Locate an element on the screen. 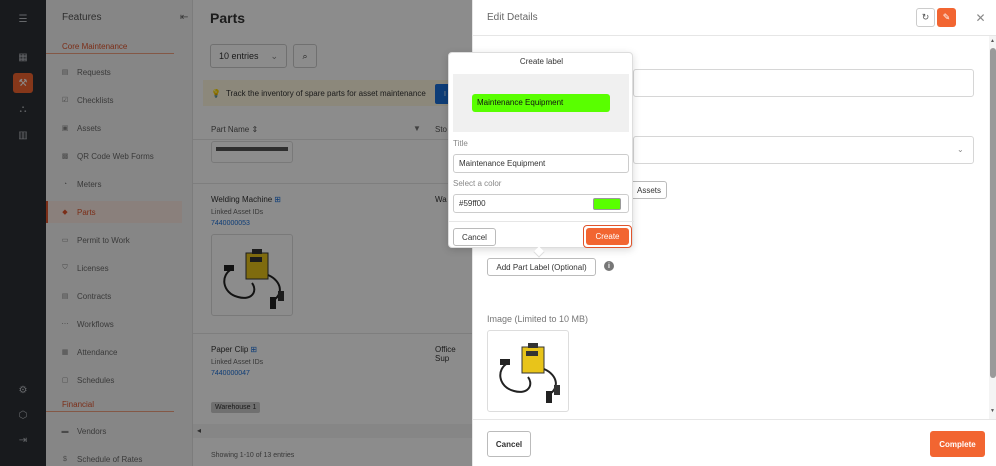  popover-cancel-button: Cancel is located at coordinates (474, 237).